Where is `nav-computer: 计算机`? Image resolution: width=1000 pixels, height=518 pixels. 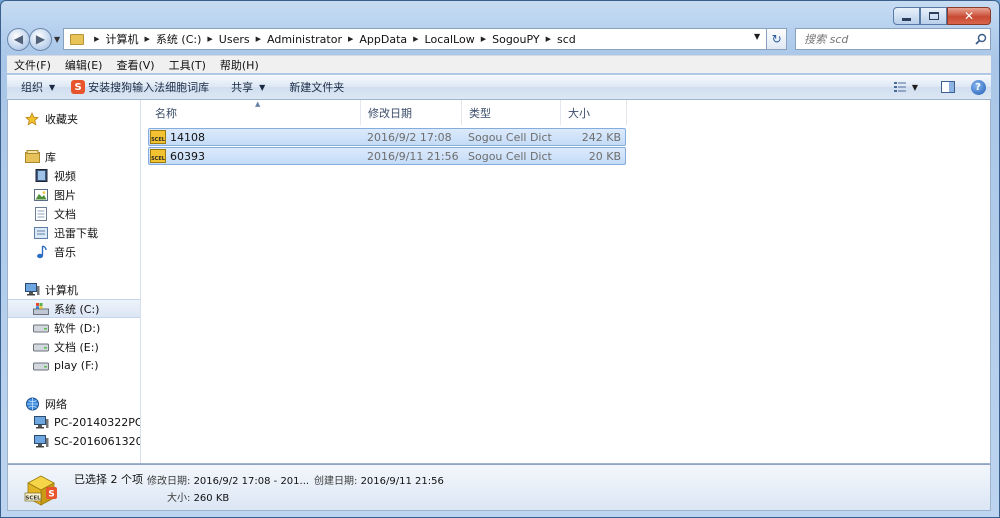
nav-computer: 计算机 is located at coordinates (74, 289).